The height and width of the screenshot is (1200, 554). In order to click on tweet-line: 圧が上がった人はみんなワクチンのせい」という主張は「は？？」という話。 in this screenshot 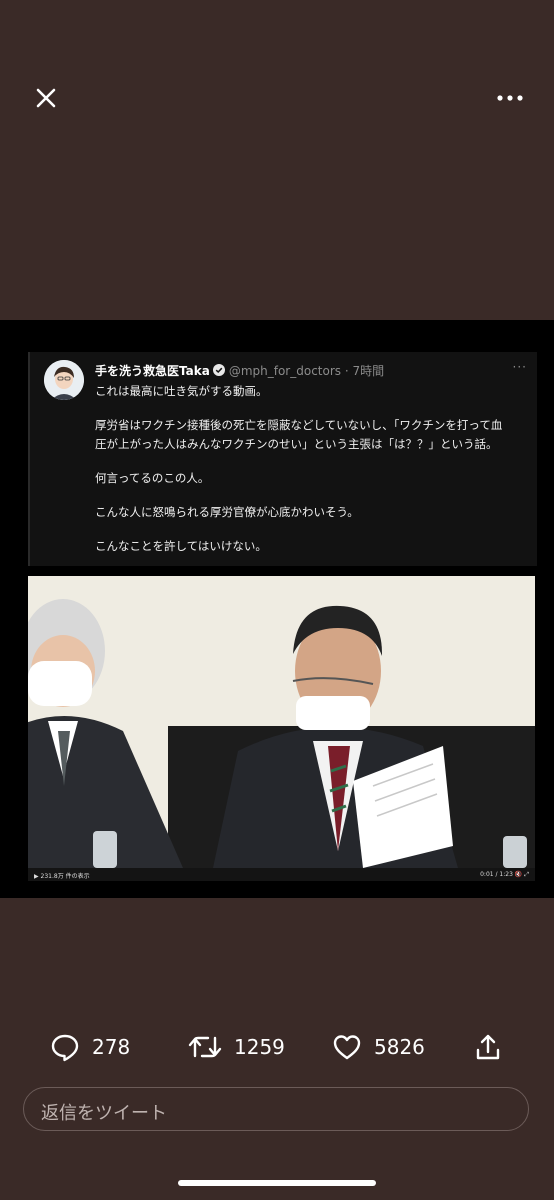, I will do `click(296, 444)`.